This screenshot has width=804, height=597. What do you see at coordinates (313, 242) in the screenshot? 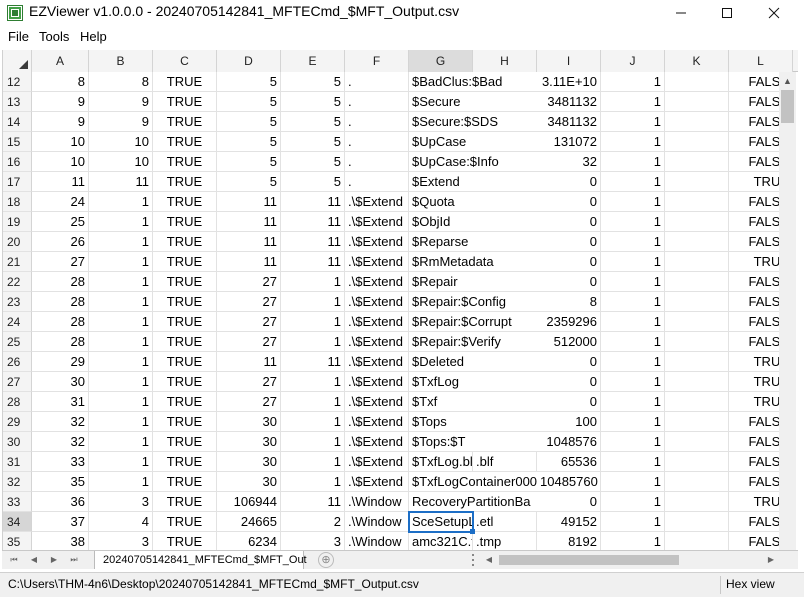
I see `cell-e20: 11` at bounding box center [313, 242].